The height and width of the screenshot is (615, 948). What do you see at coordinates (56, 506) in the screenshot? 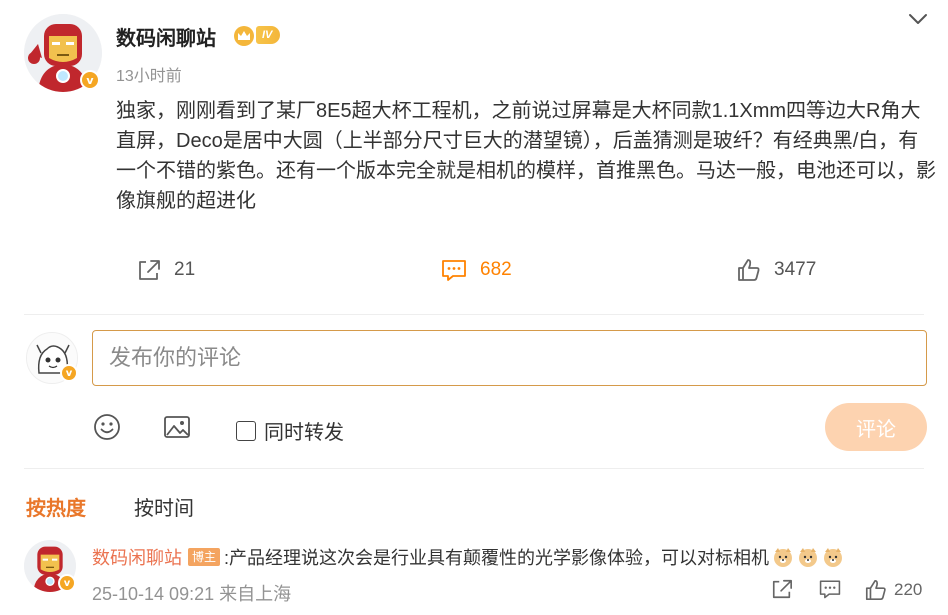
I see `tab-sort-hot: 按热度` at bounding box center [56, 506].